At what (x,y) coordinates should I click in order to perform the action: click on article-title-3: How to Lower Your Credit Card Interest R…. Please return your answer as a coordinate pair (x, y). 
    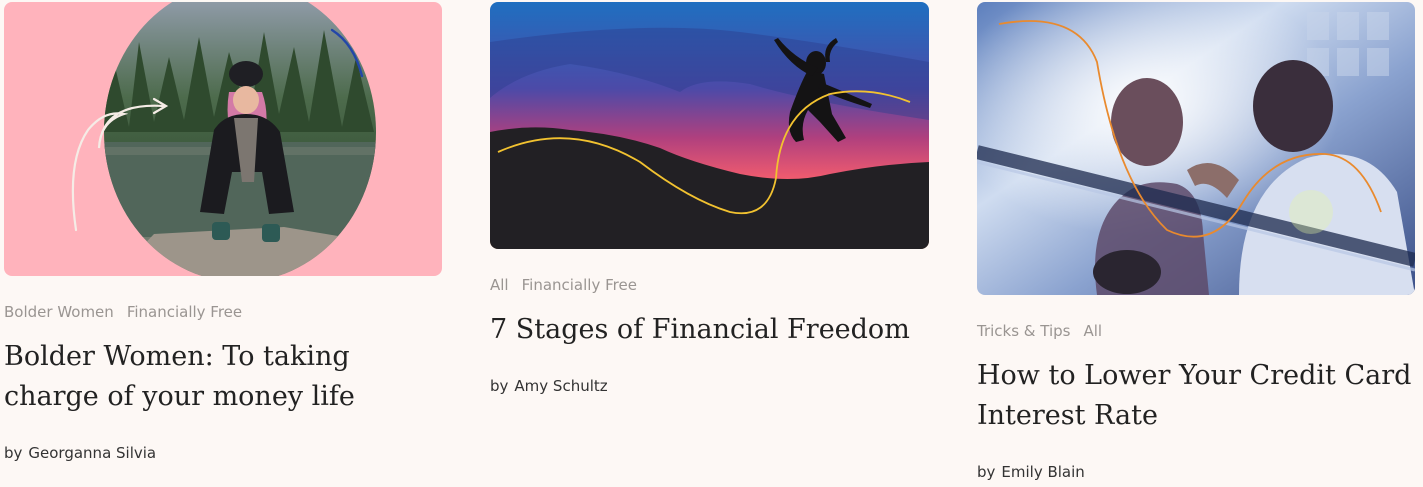
    Looking at the image, I should click on (1196, 396).